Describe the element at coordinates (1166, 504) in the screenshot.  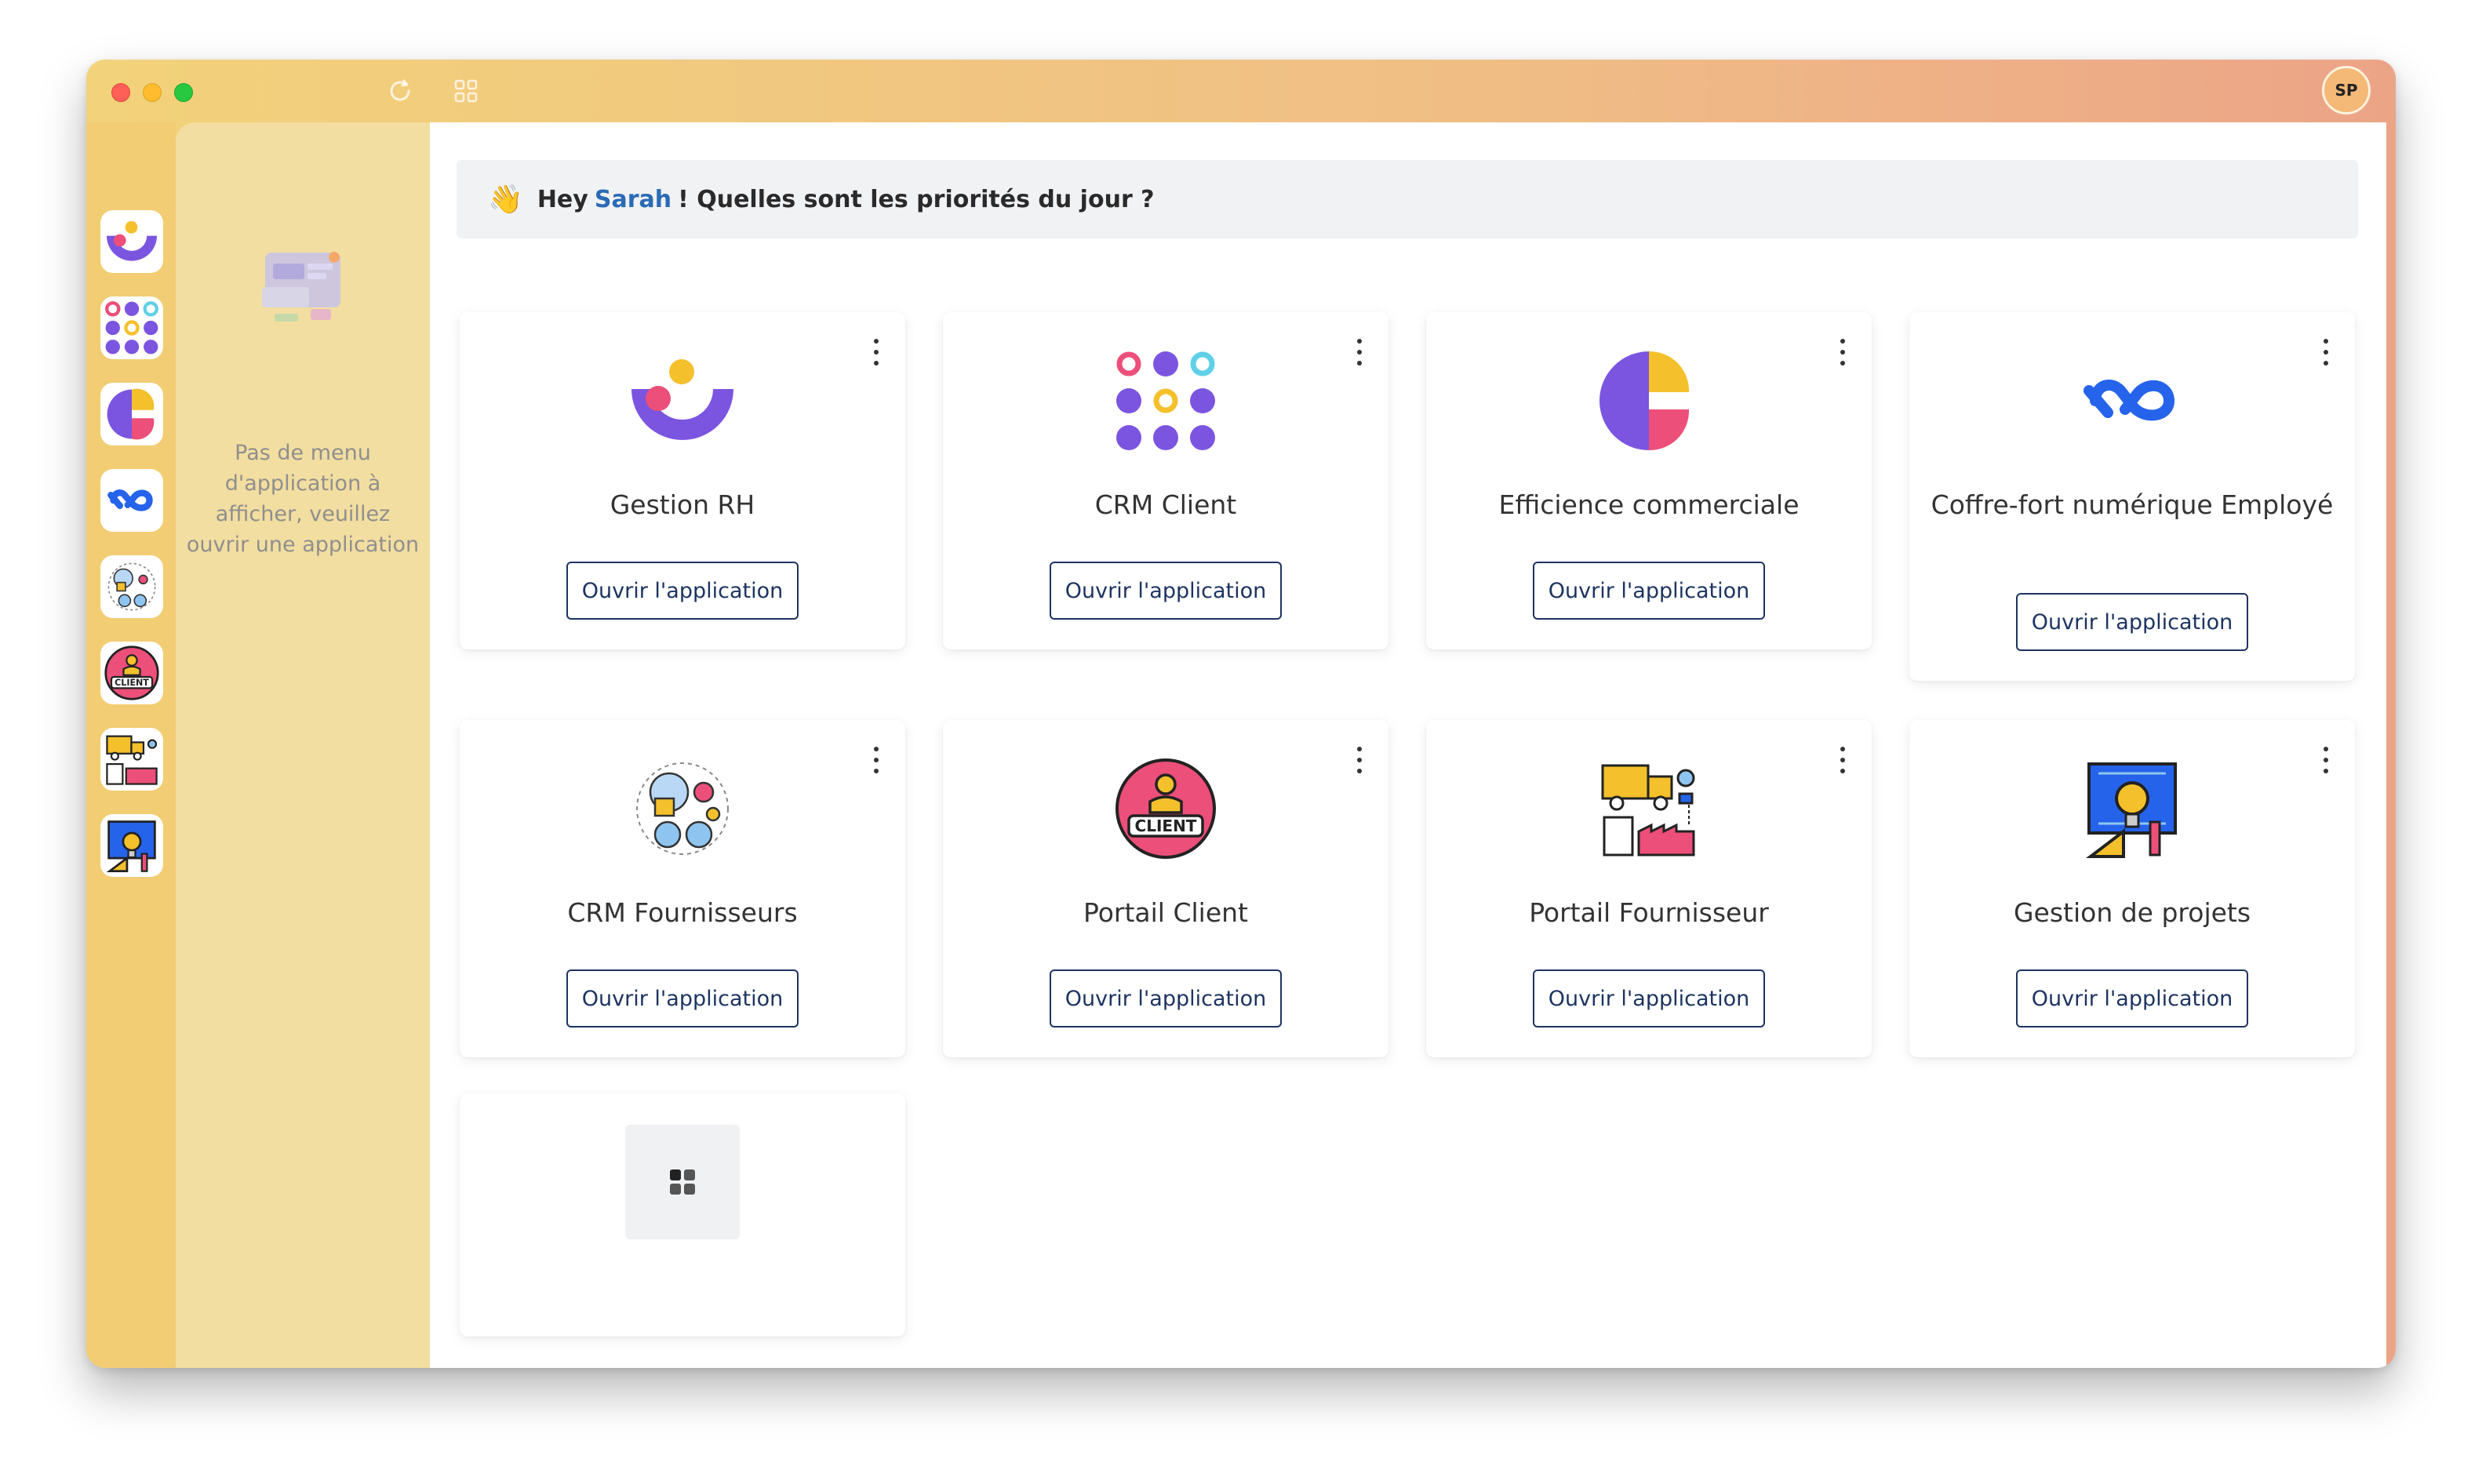
I see `app-title: CRM Client` at that location.